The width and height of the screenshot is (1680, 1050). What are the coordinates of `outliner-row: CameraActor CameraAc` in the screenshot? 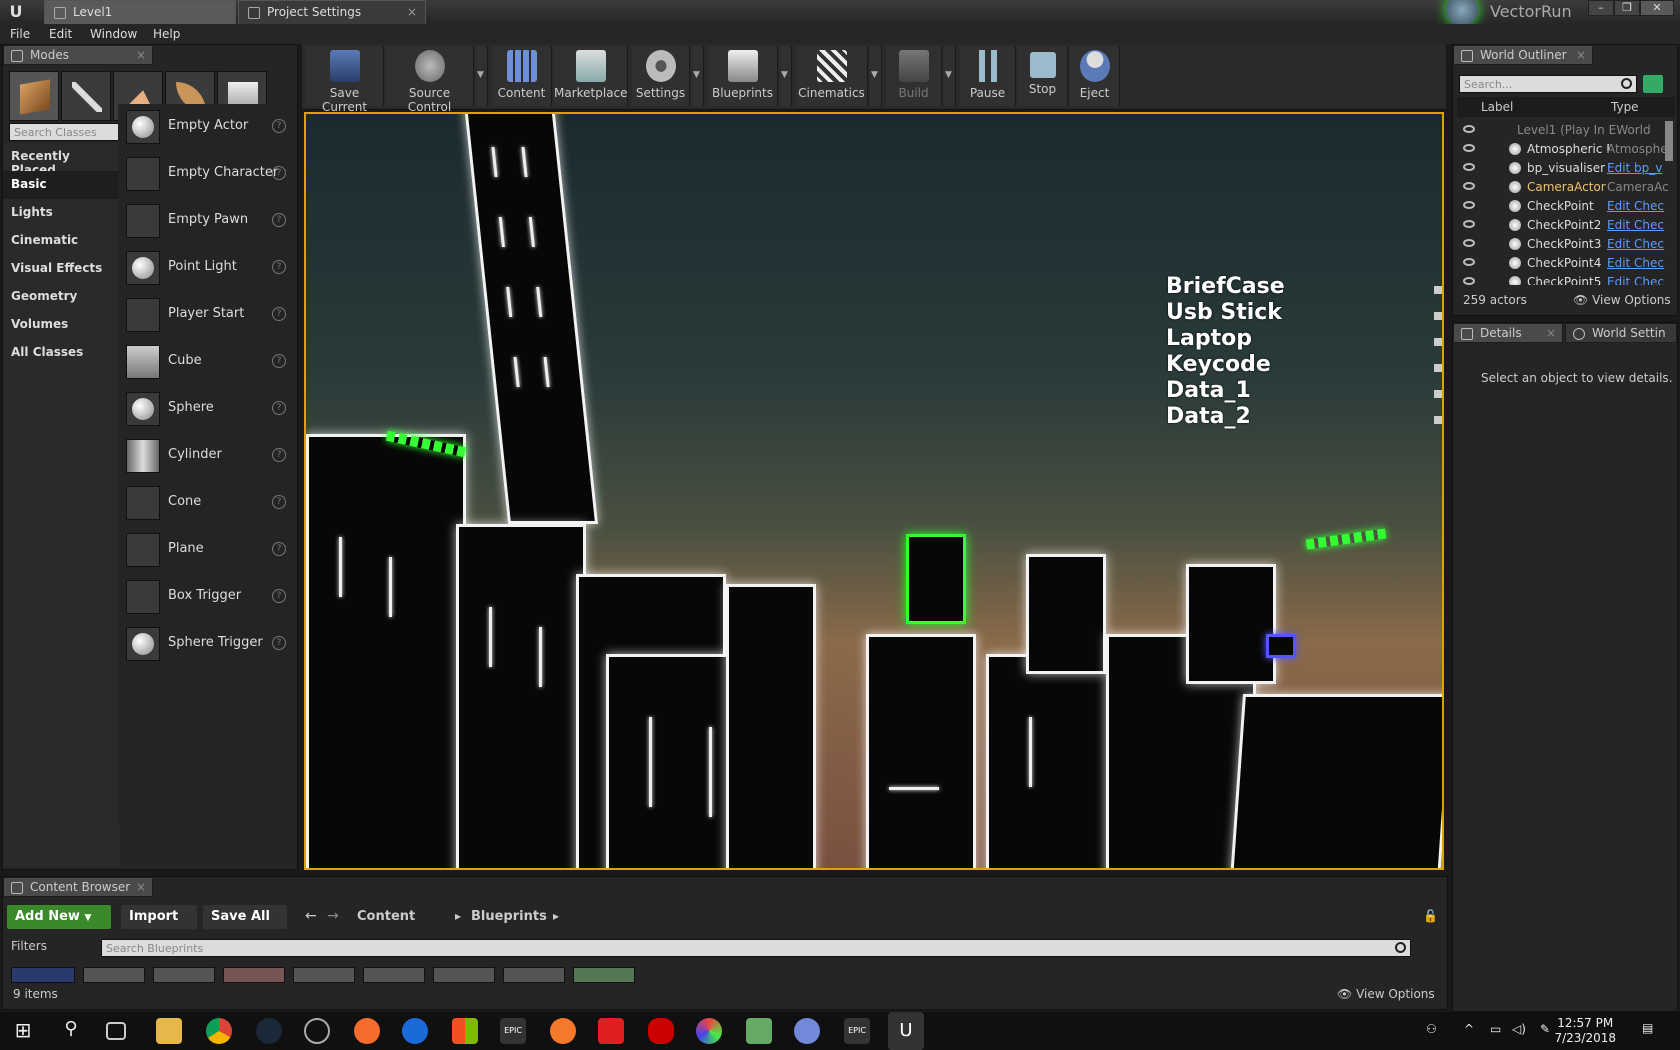 It's located at (1568, 187).